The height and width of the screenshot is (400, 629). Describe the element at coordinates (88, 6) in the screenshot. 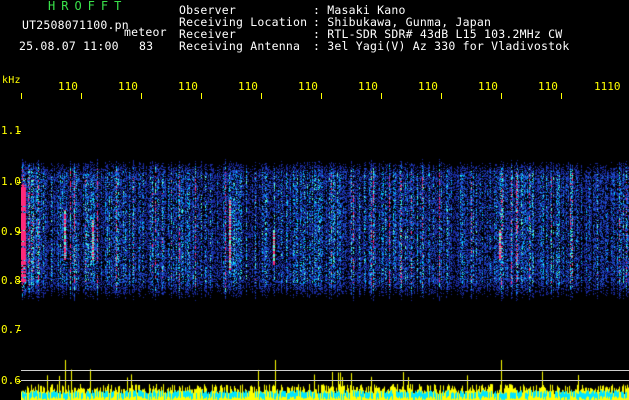

I see `hrofft-logo: HROFFT` at that location.